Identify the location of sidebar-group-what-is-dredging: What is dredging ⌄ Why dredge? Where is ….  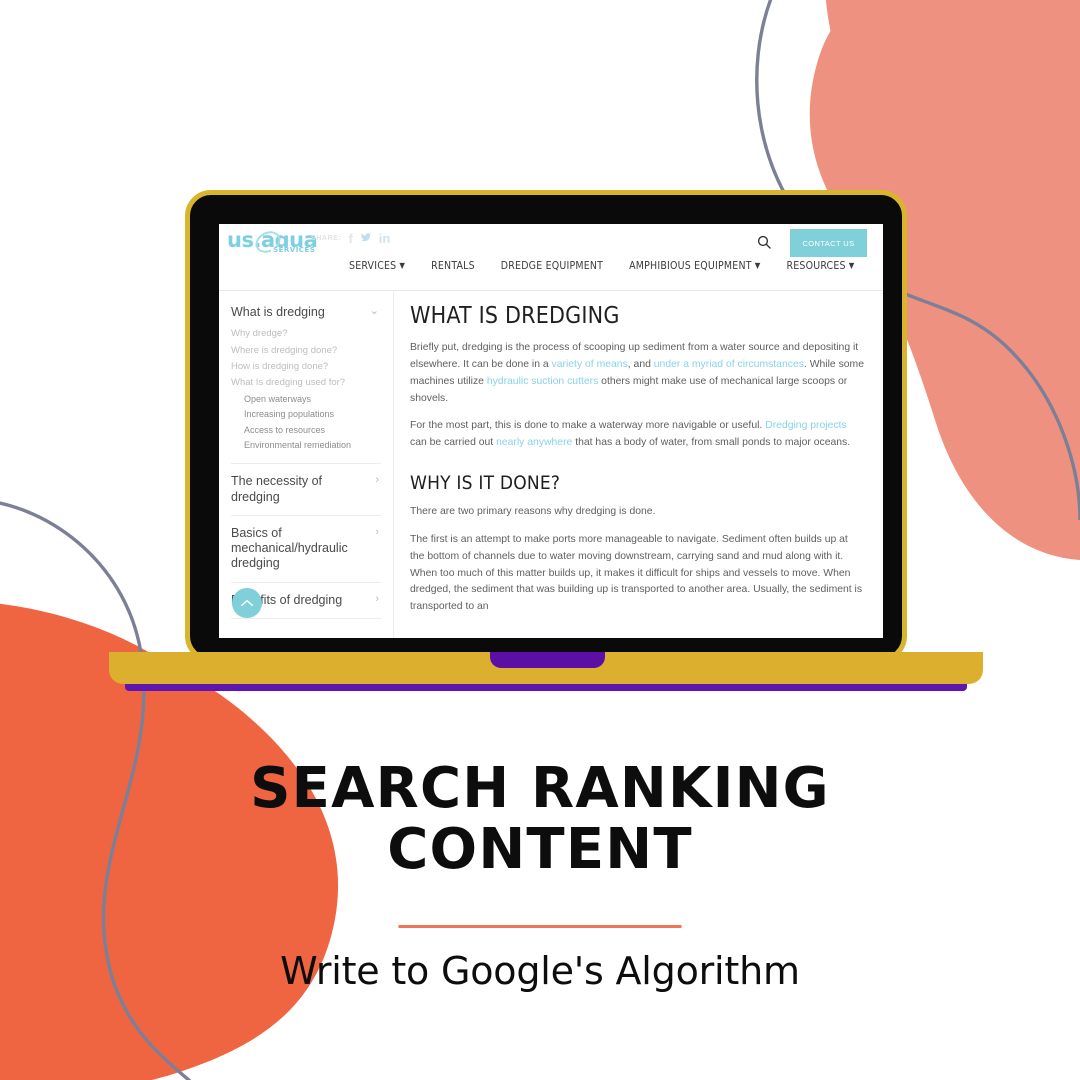
(306, 385).